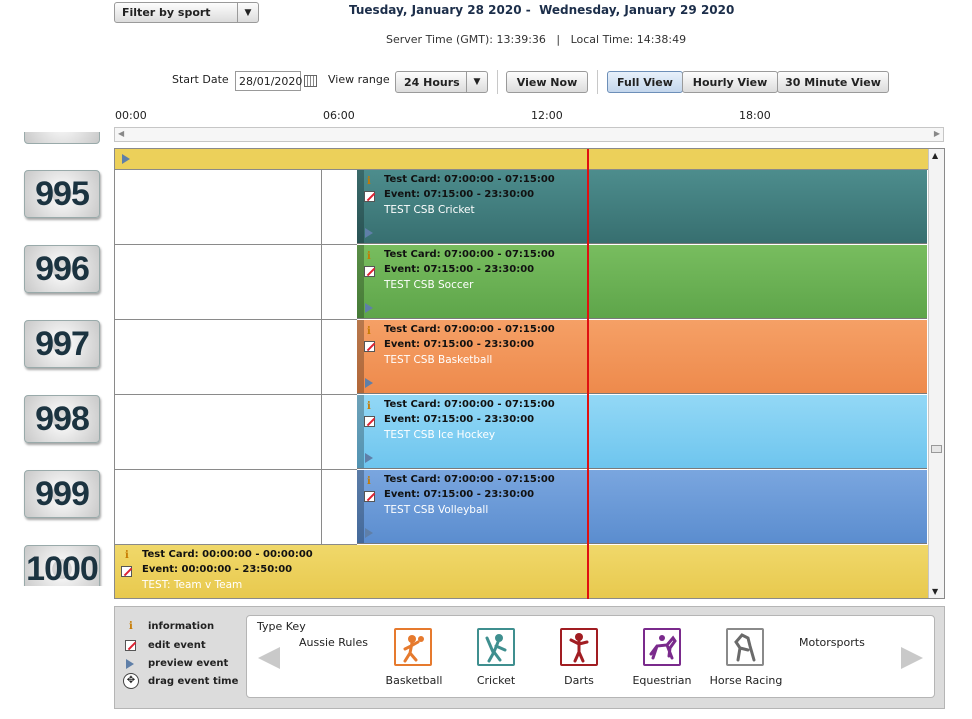 The width and height of the screenshot is (972, 719). What do you see at coordinates (333, 642) in the screenshot?
I see `type-key-aussie-rules: Aussie Rules` at bounding box center [333, 642].